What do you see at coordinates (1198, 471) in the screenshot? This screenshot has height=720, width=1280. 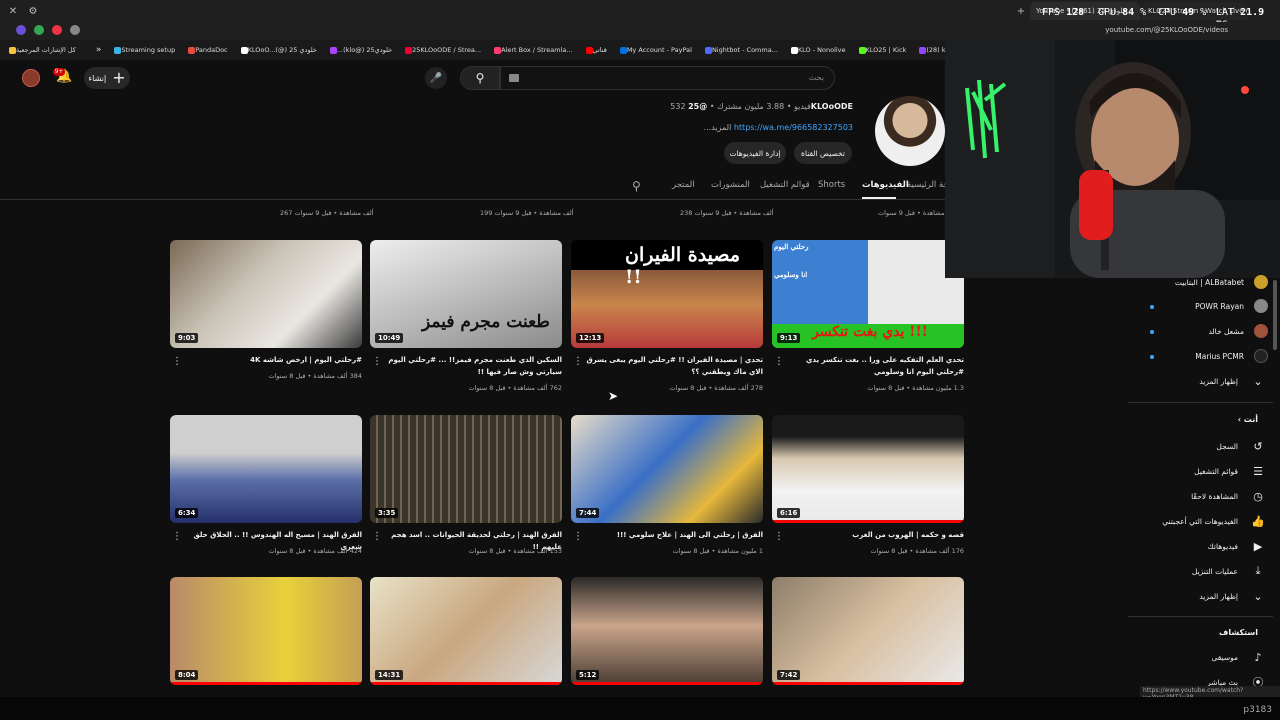 I see `sidebar-item-playlists: قوائم التشغيل ☰` at bounding box center [1198, 471].